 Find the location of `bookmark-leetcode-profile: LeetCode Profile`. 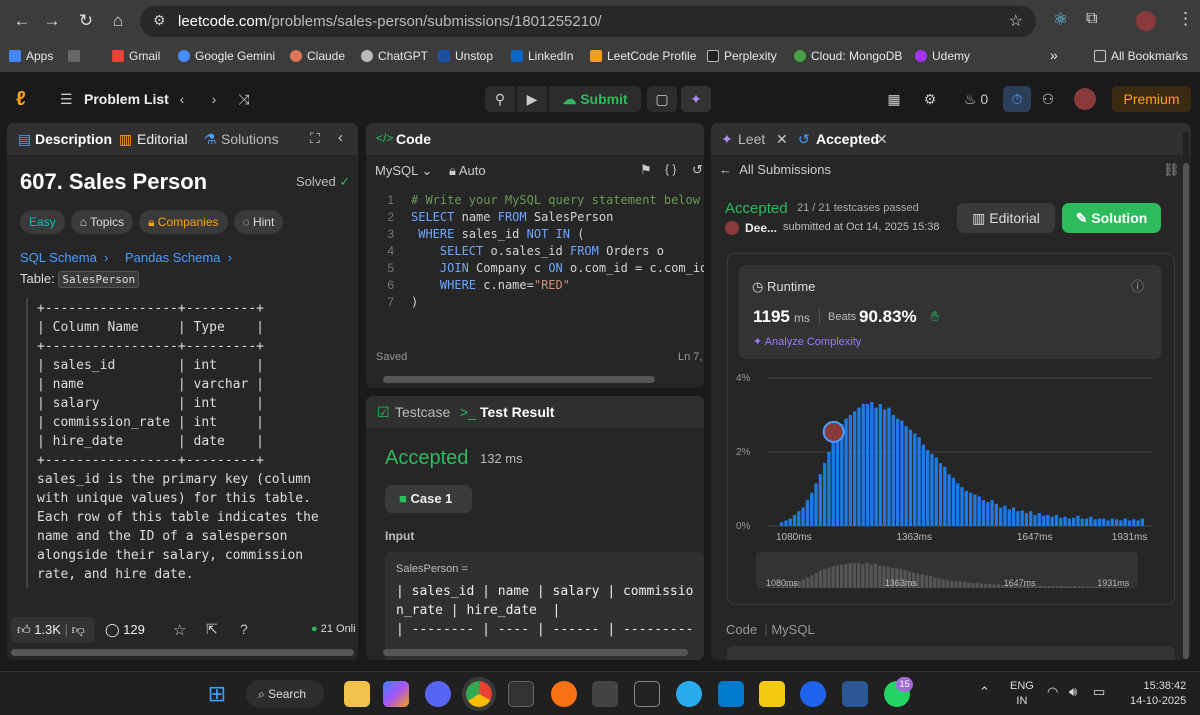

bookmark-leetcode-profile: LeetCode Profile is located at coordinates (643, 56).